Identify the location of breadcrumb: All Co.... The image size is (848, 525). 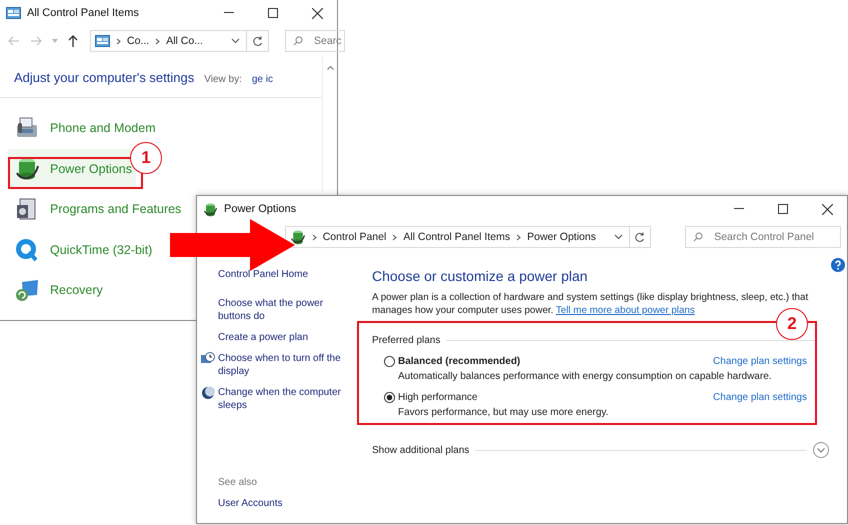
(184, 41).